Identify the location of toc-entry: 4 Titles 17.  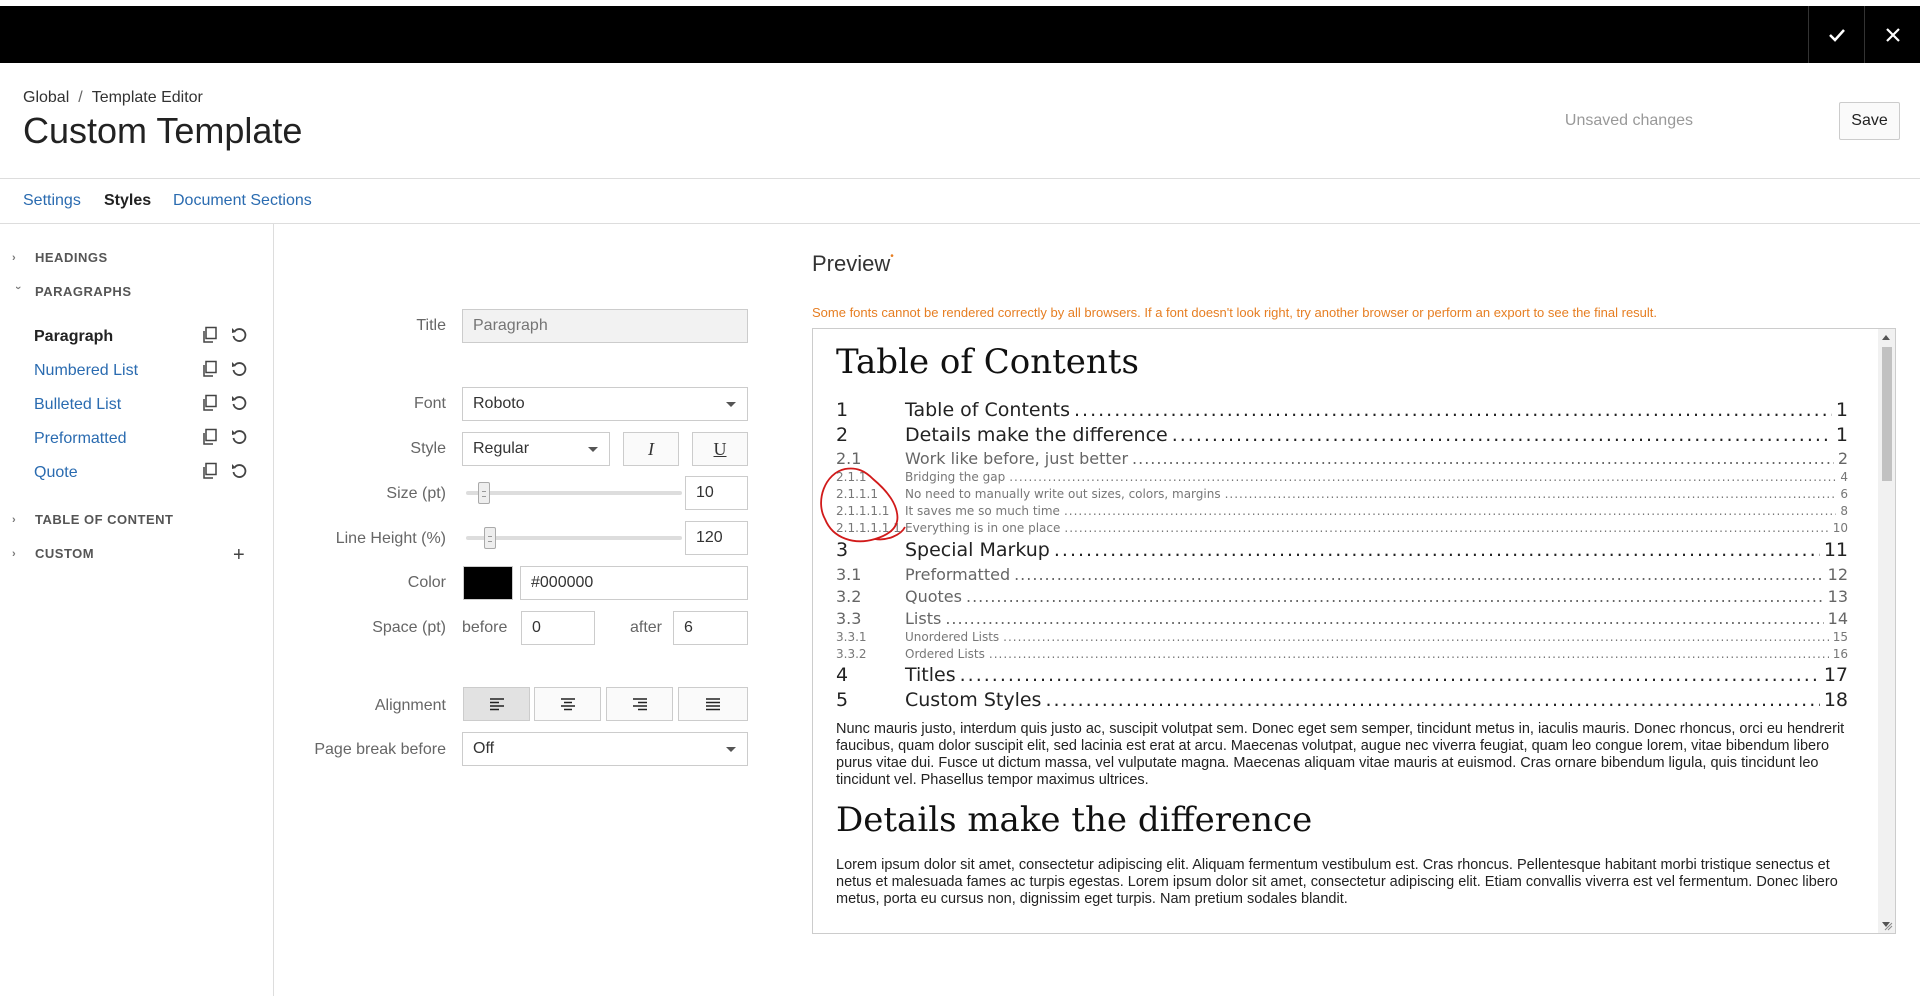
(1342, 675).